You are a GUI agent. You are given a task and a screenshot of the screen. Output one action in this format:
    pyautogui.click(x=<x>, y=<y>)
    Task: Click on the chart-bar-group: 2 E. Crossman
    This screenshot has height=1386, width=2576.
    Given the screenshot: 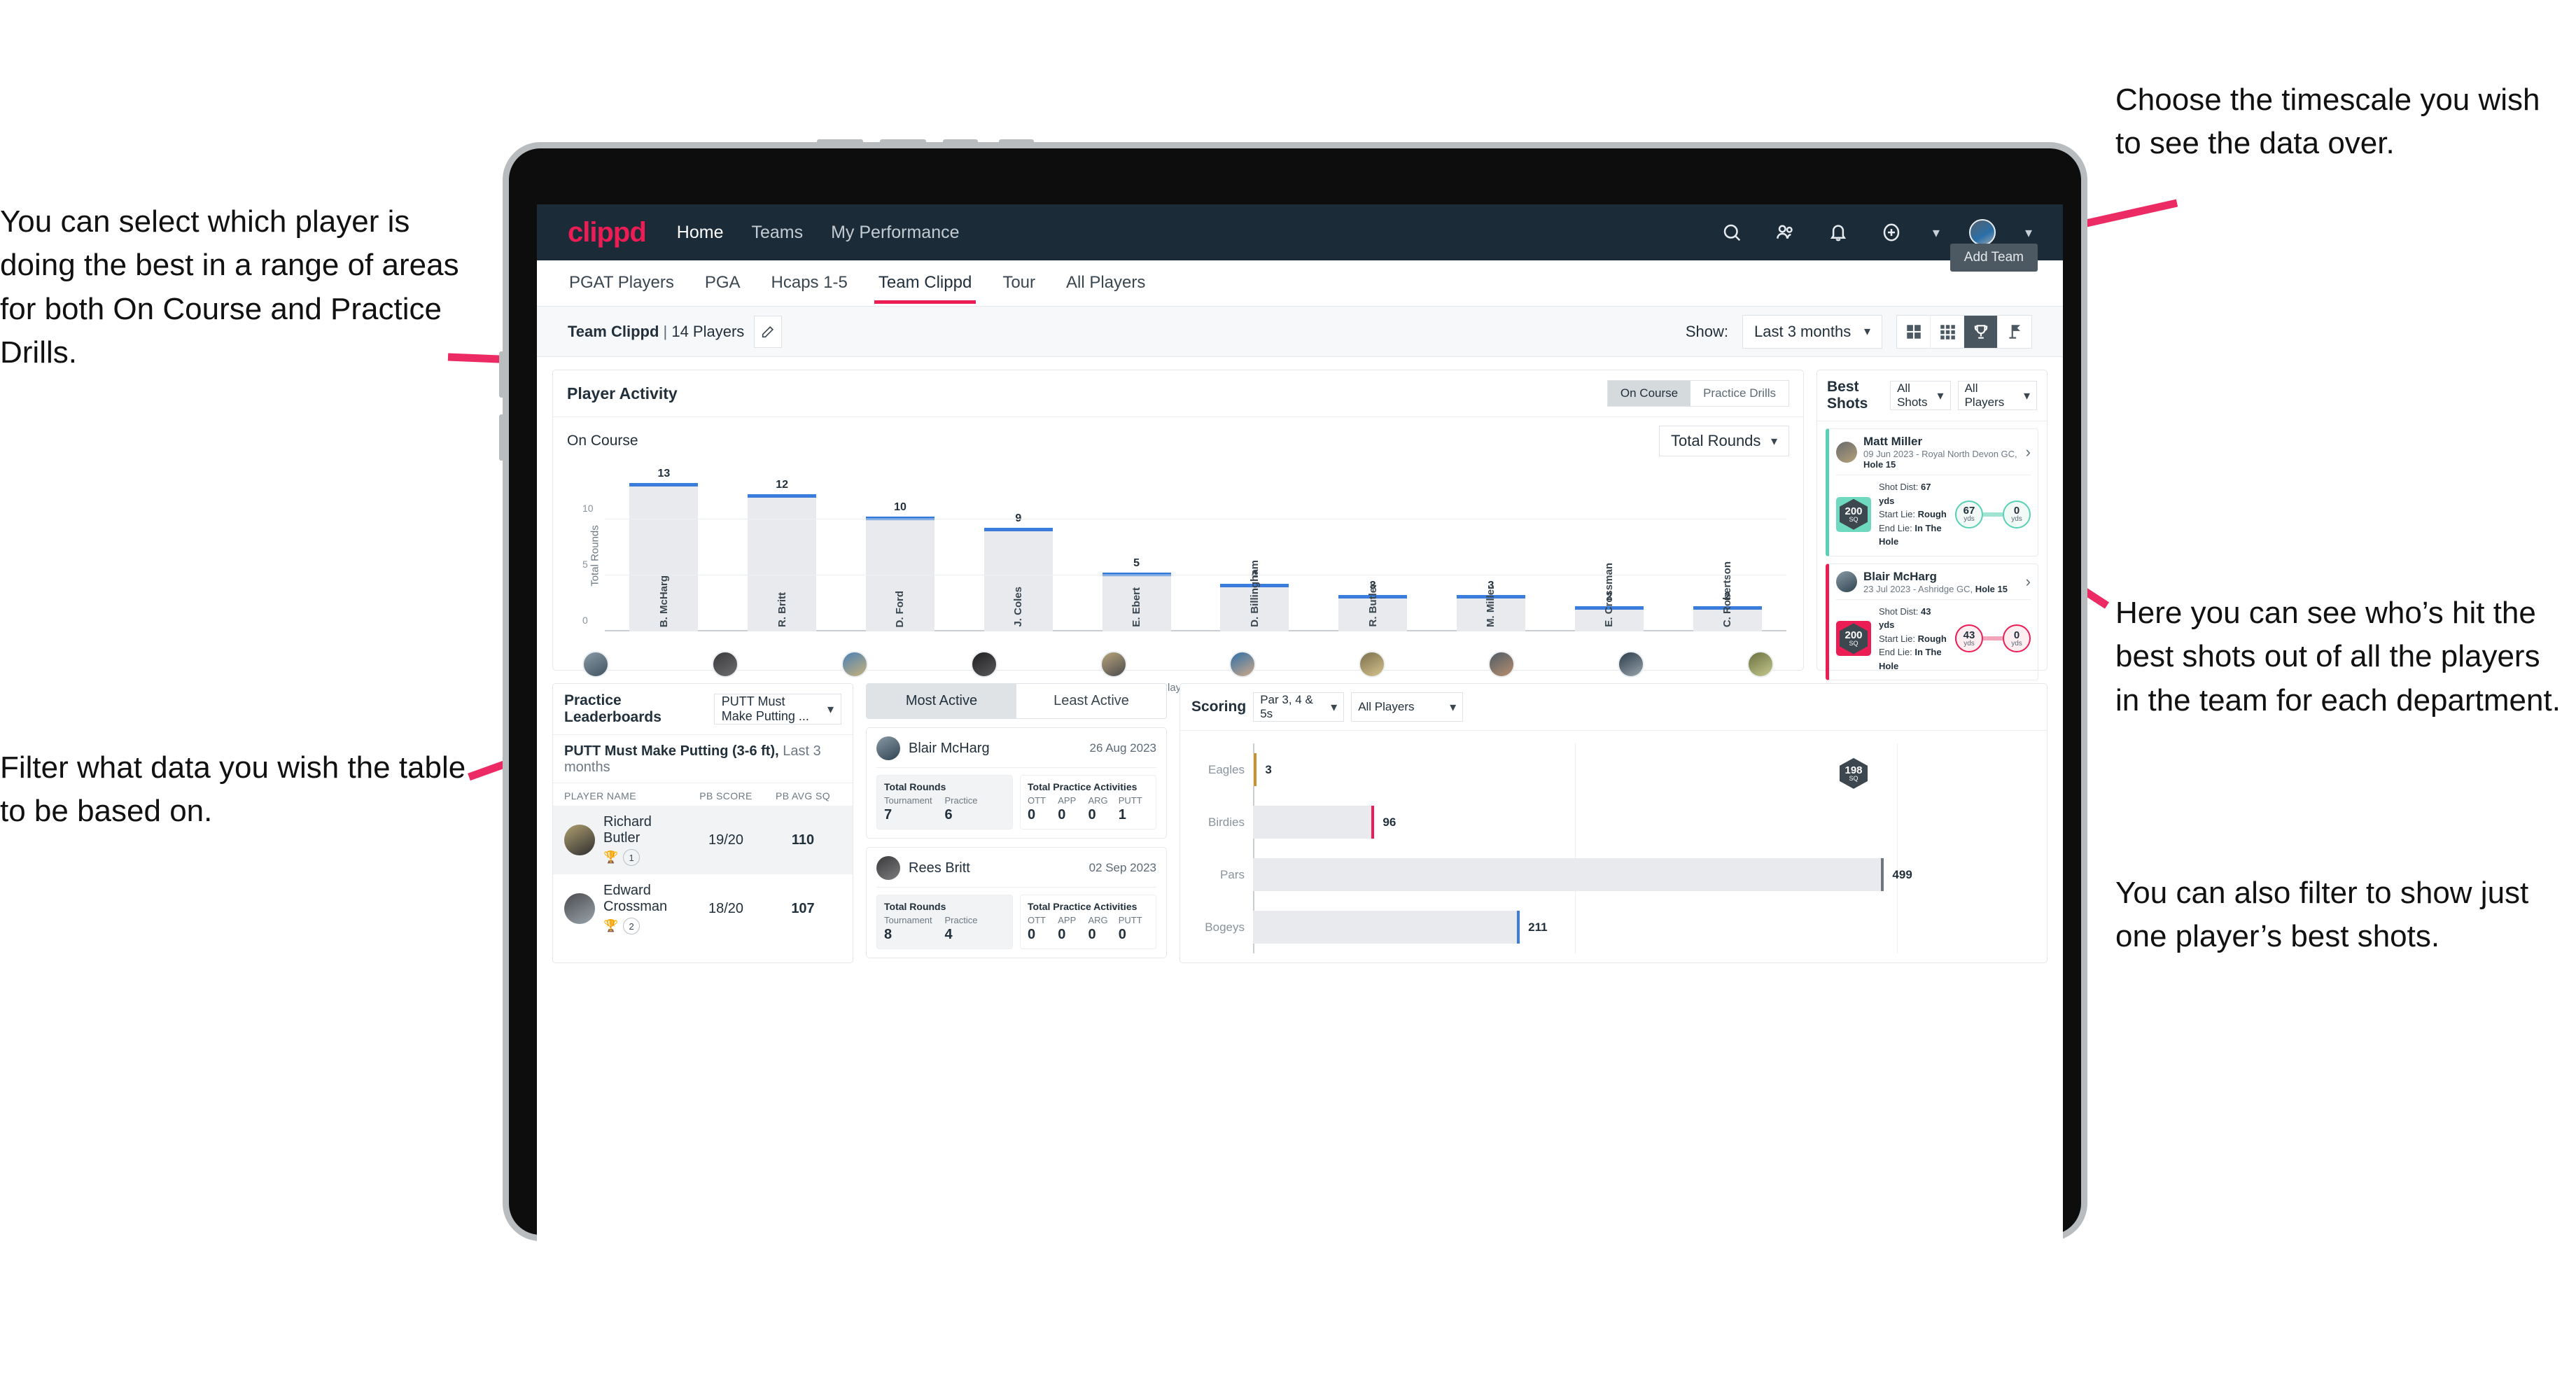 What is the action you would take?
    pyautogui.click(x=1609, y=553)
    